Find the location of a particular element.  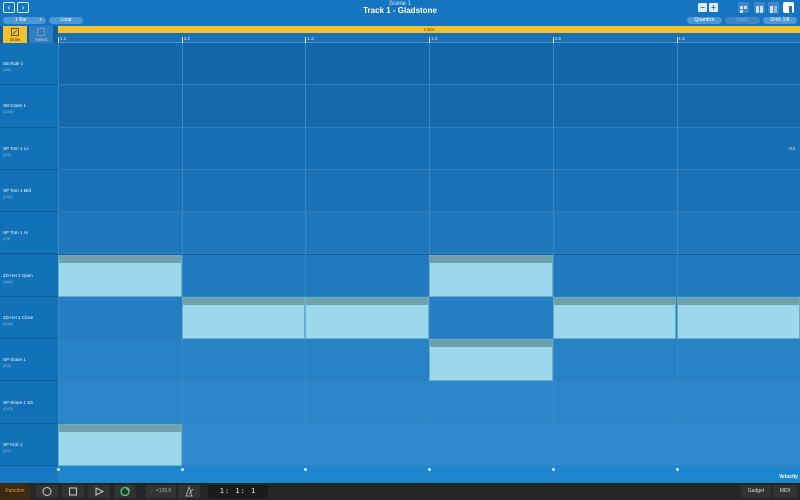

title-bar: ‹ › Scene 1 Track 1 - Gladstone − + is located at coordinates (400, 8).